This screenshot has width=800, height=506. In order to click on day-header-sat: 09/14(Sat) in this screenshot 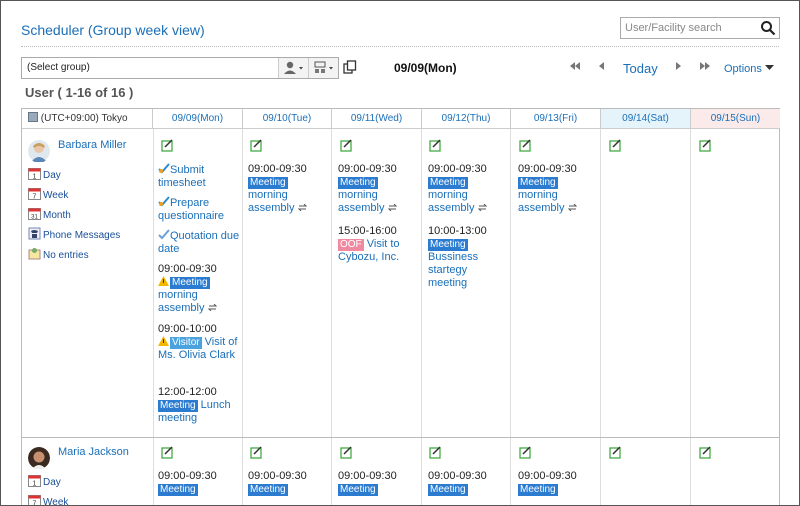, I will do `click(646, 119)`.